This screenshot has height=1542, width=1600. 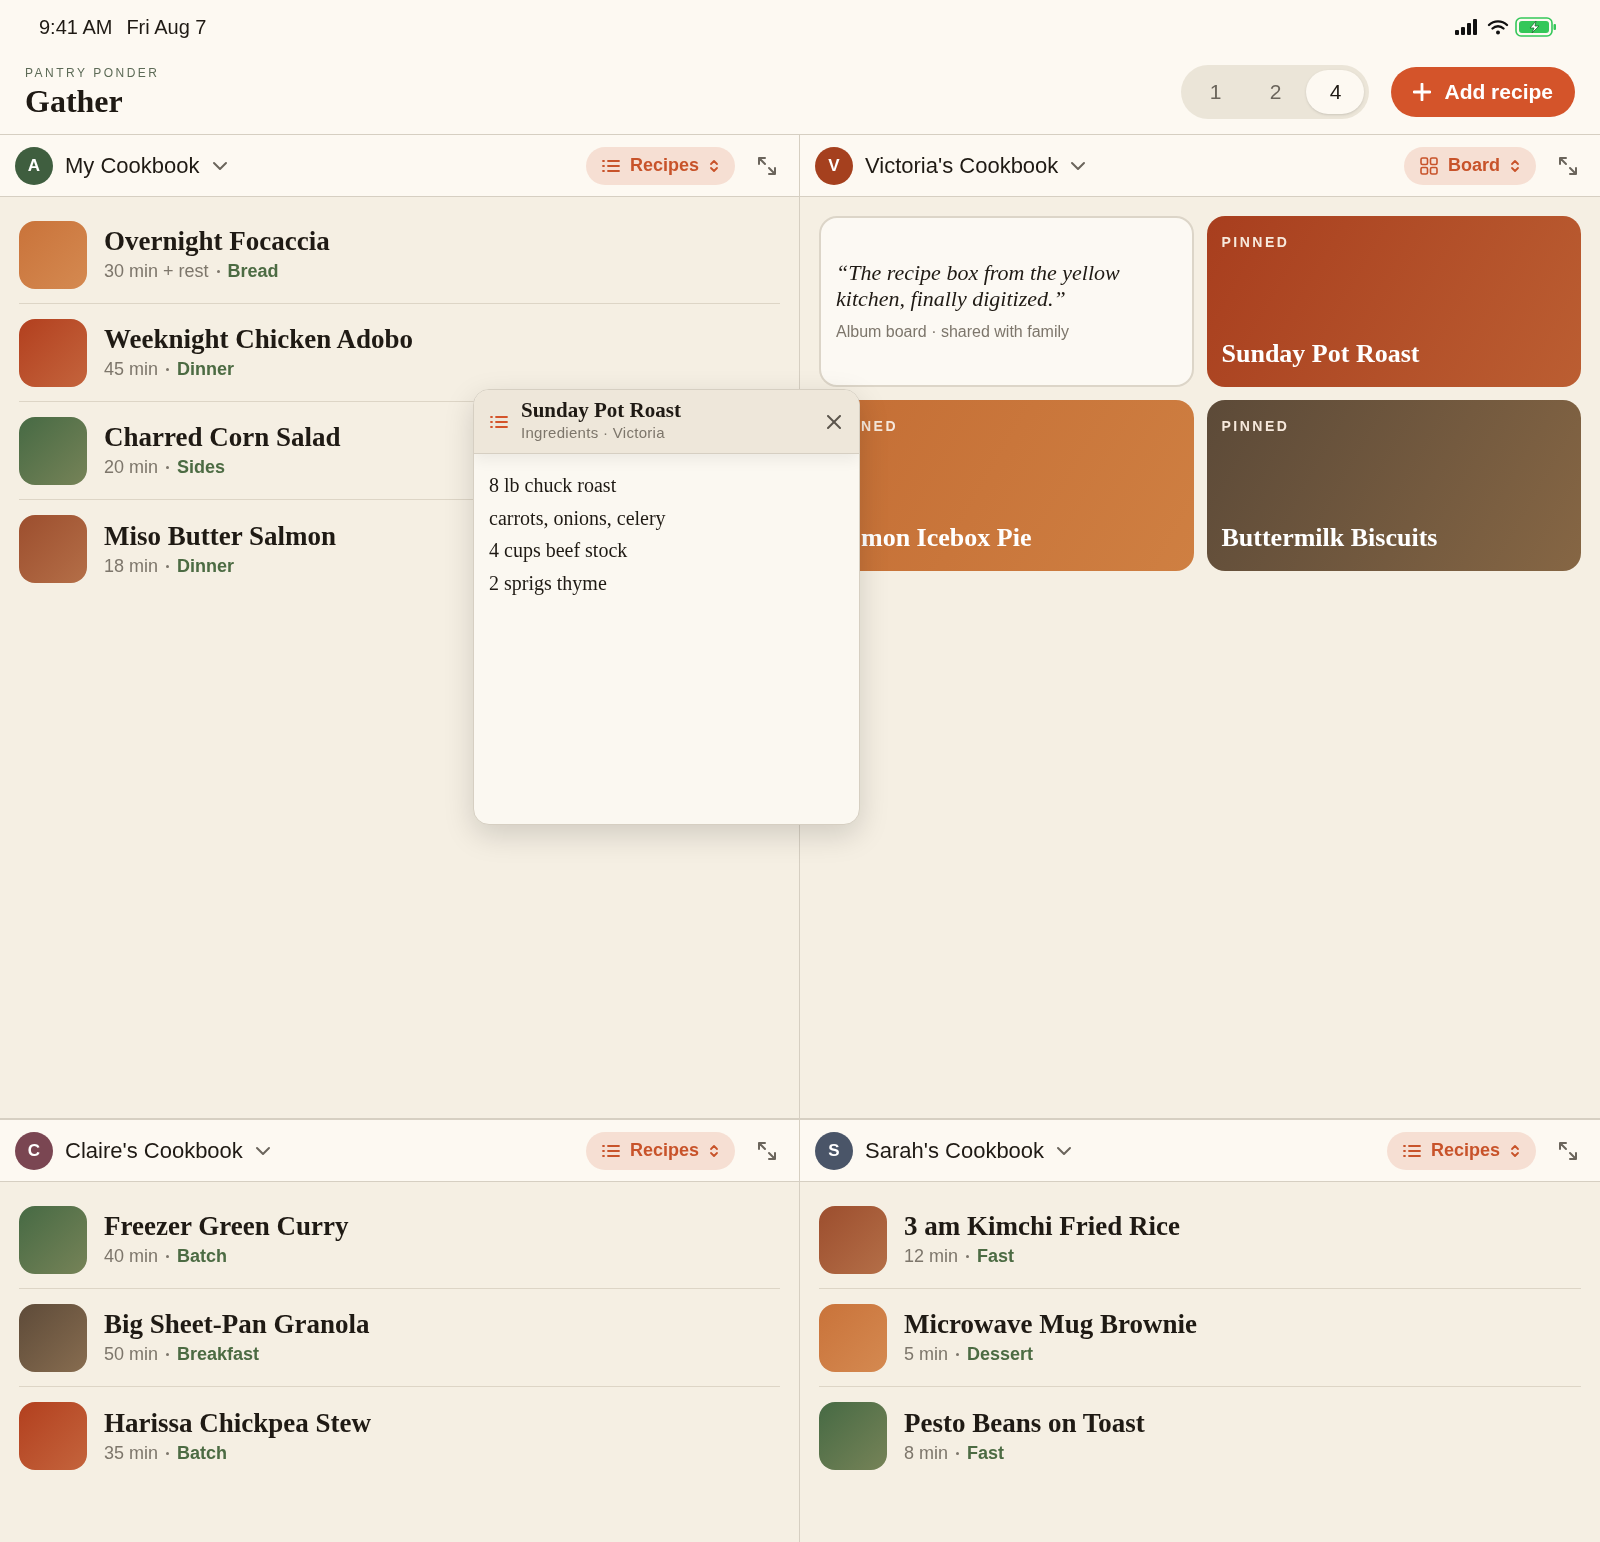 I want to click on recipe-title: 3 am Kimchi Fried Rice, so click(x=1042, y=1226).